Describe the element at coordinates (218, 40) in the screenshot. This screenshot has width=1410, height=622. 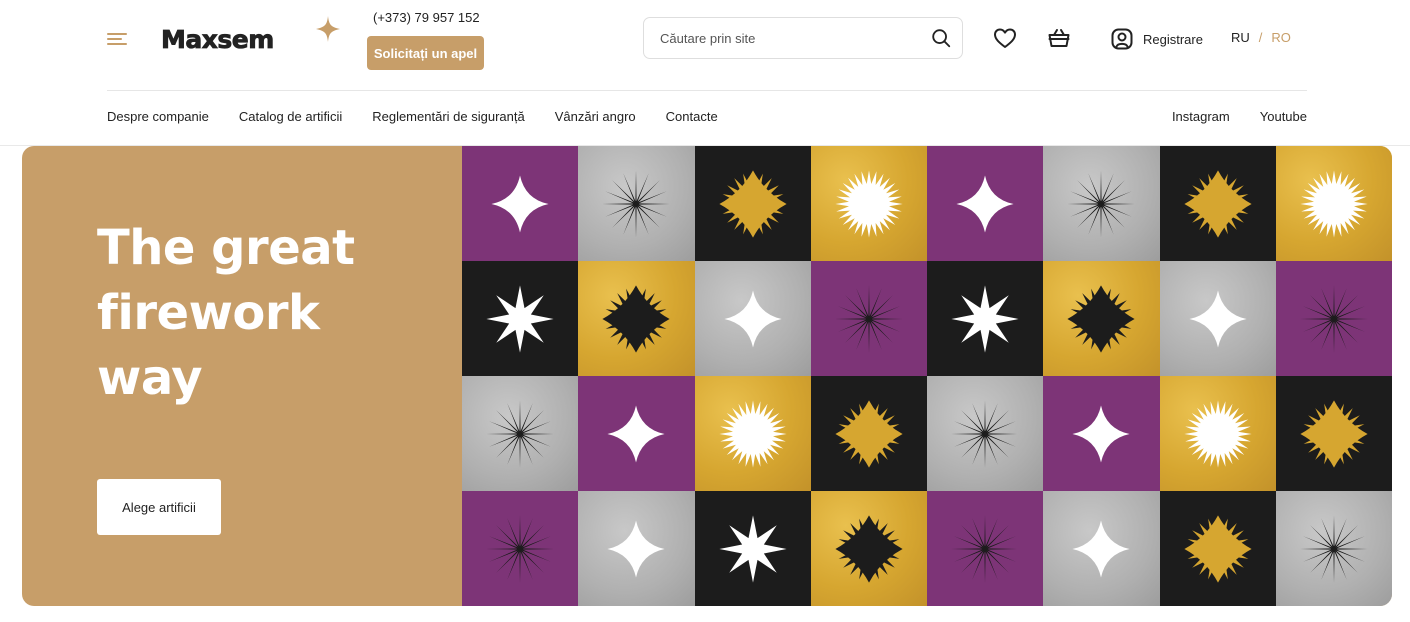
I see `logo-text: Maxsem` at that location.